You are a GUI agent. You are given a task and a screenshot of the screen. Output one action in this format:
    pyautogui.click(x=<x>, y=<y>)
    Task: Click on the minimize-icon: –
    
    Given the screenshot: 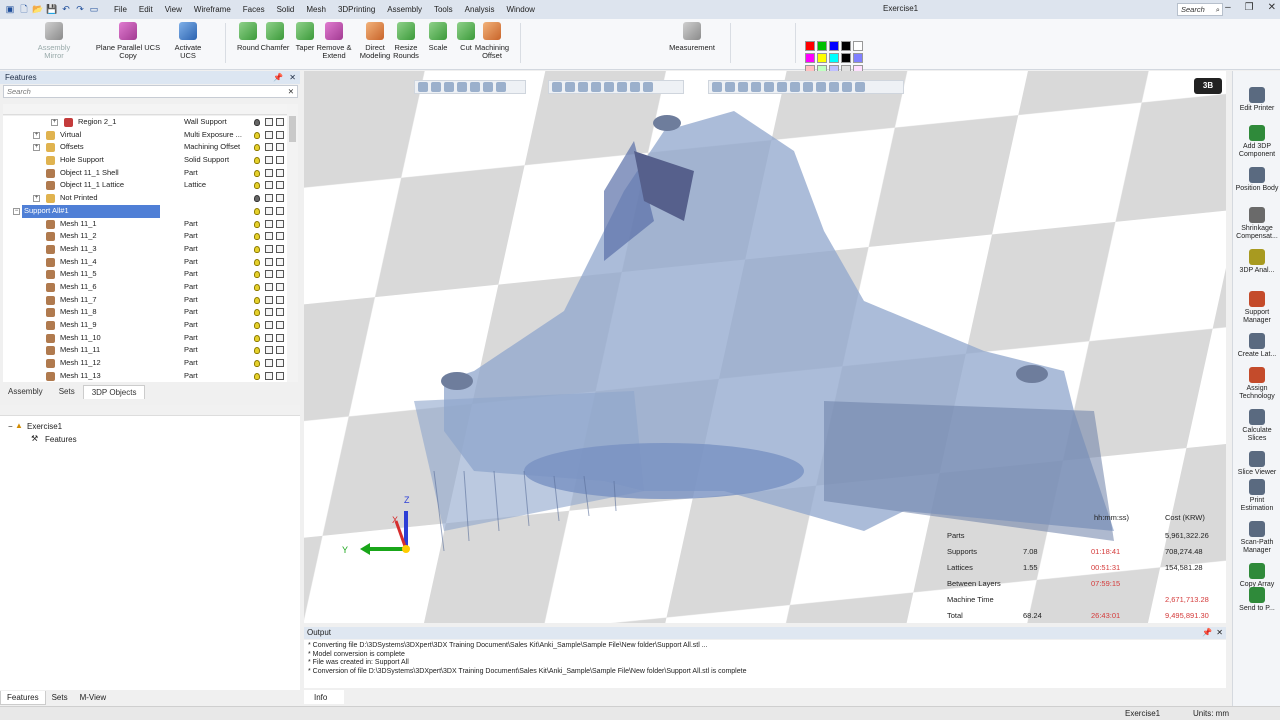 What is the action you would take?
    pyautogui.click(x=1228, y=7)
    